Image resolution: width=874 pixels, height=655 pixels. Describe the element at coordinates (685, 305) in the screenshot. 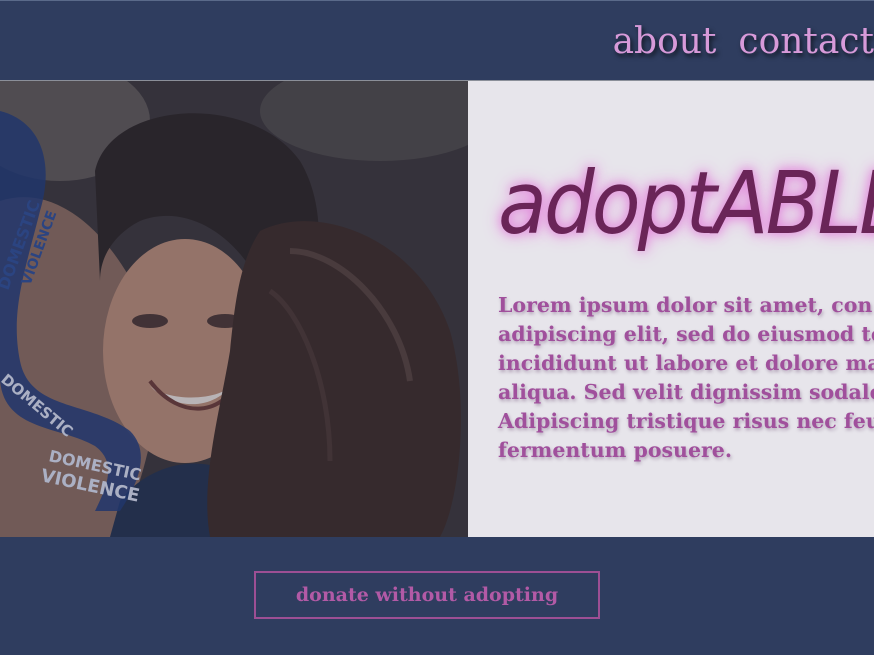

I see `intro-text-line: Lorem ipsum dolor sit amet, con` at that location.